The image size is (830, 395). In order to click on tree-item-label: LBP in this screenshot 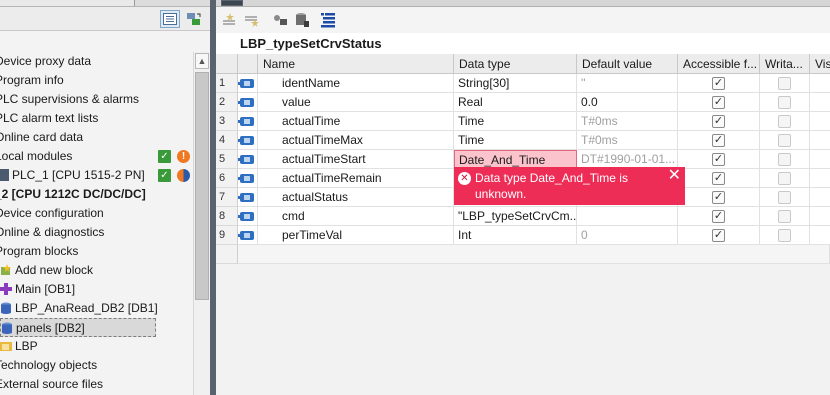, I will do `click(26, 346)`.